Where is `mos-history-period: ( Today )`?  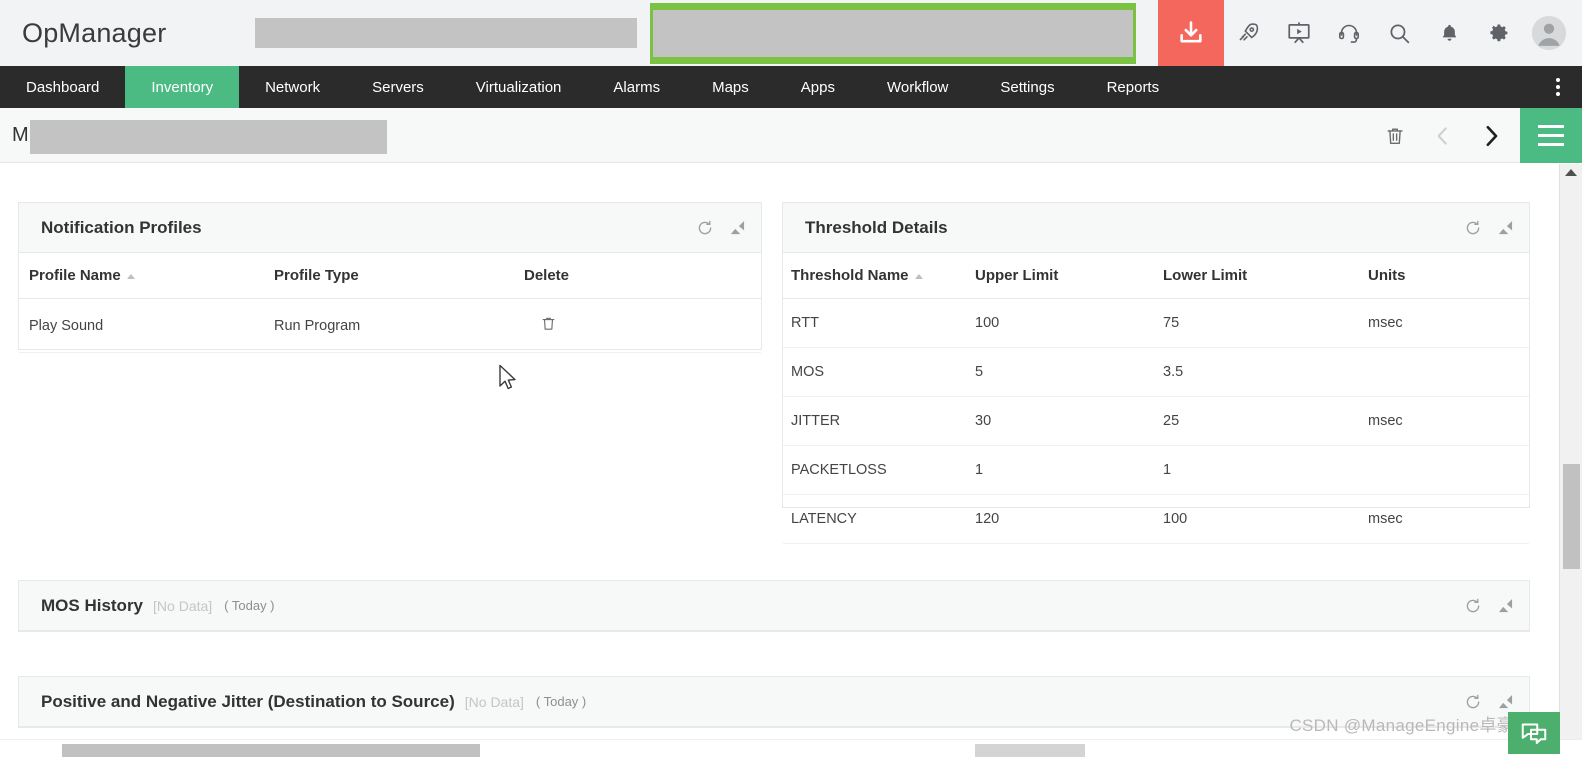 mos-history-period: ( Today ) is located at coordinates (249, 605).